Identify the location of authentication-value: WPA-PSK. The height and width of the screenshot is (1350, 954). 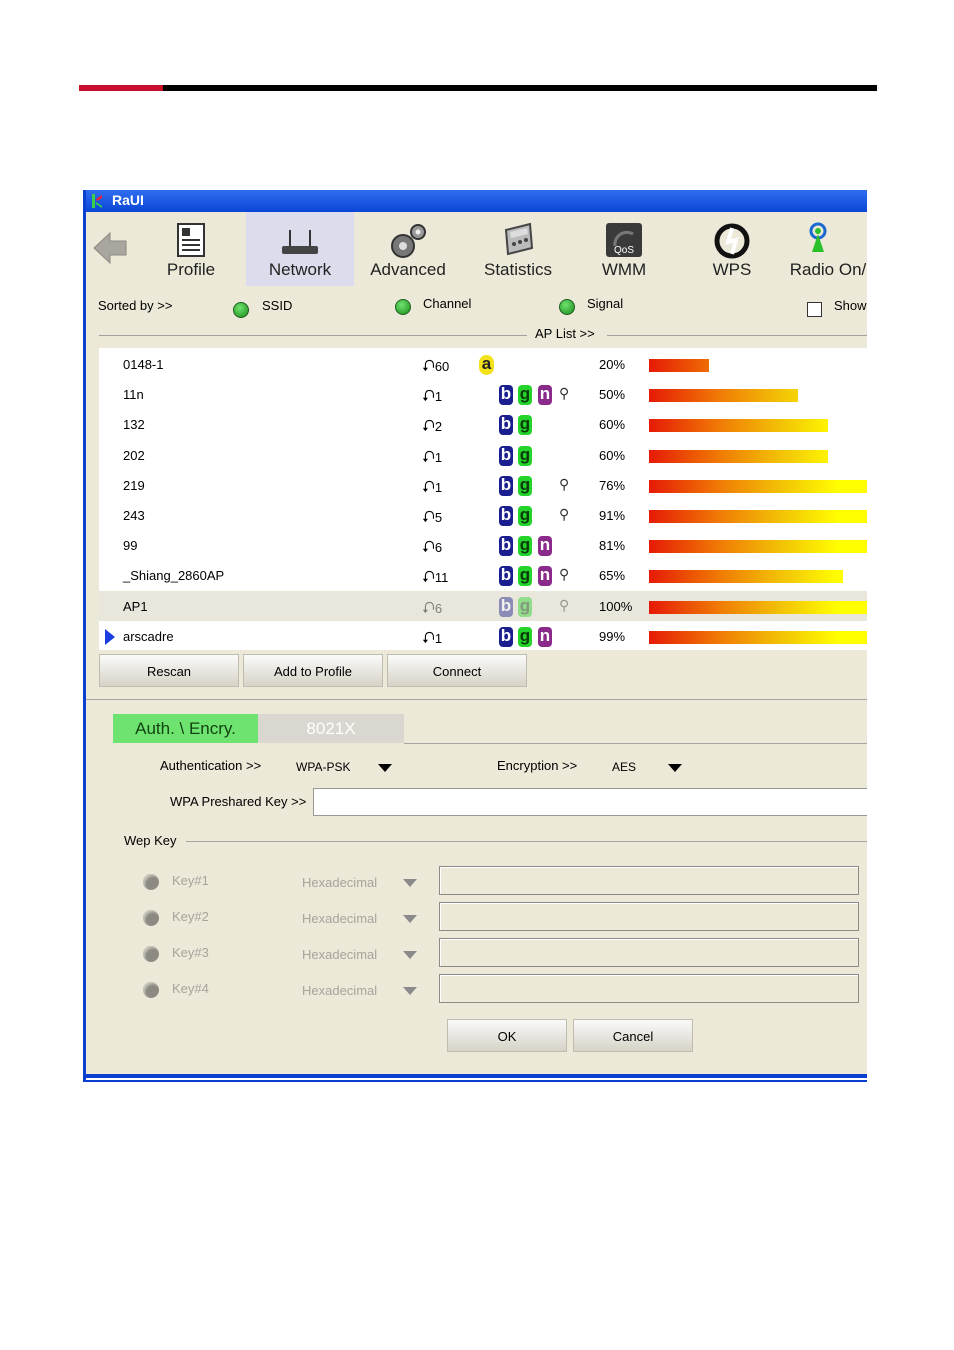
(323, 767).